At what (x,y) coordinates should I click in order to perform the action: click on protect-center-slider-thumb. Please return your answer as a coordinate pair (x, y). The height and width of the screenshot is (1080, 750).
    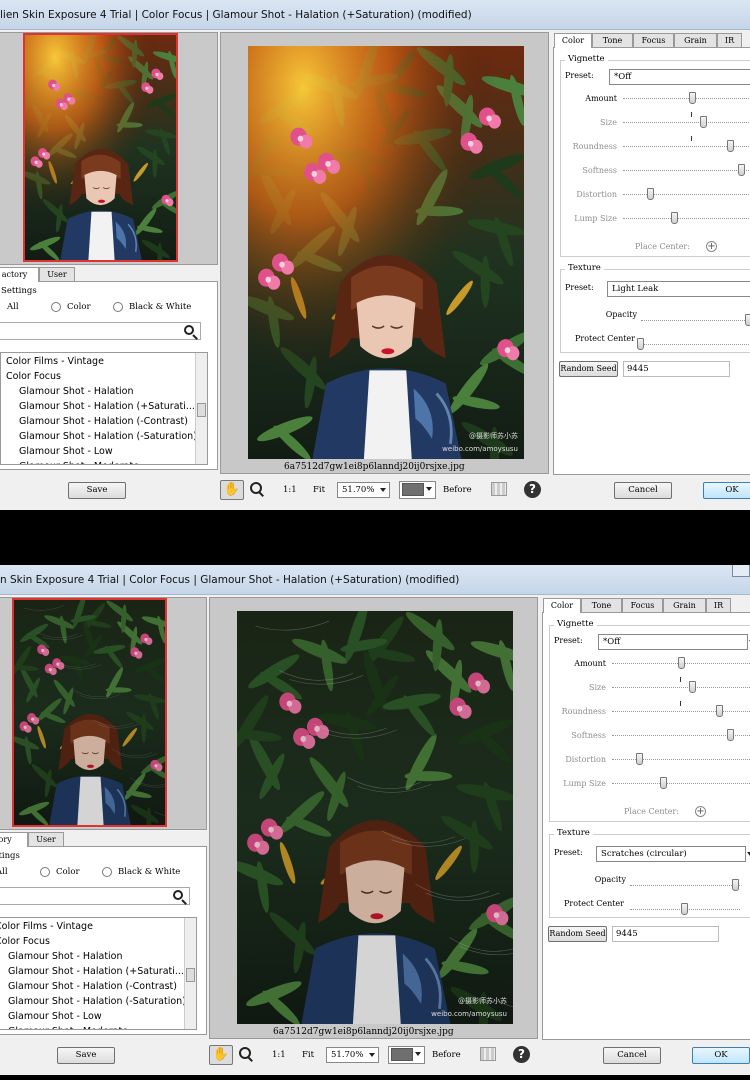
    Looking at the image, I should click on (684, 909).